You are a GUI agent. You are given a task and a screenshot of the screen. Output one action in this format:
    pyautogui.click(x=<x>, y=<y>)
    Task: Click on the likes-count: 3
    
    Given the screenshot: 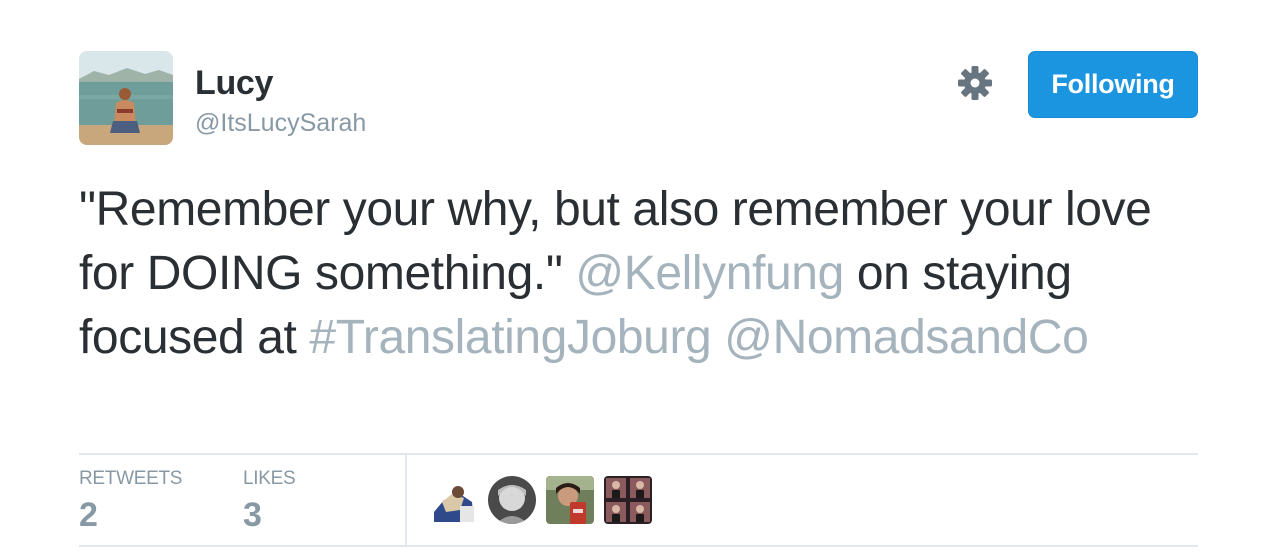 What is the action you would take?
    pyautogui.click(x=252, y=515)
    